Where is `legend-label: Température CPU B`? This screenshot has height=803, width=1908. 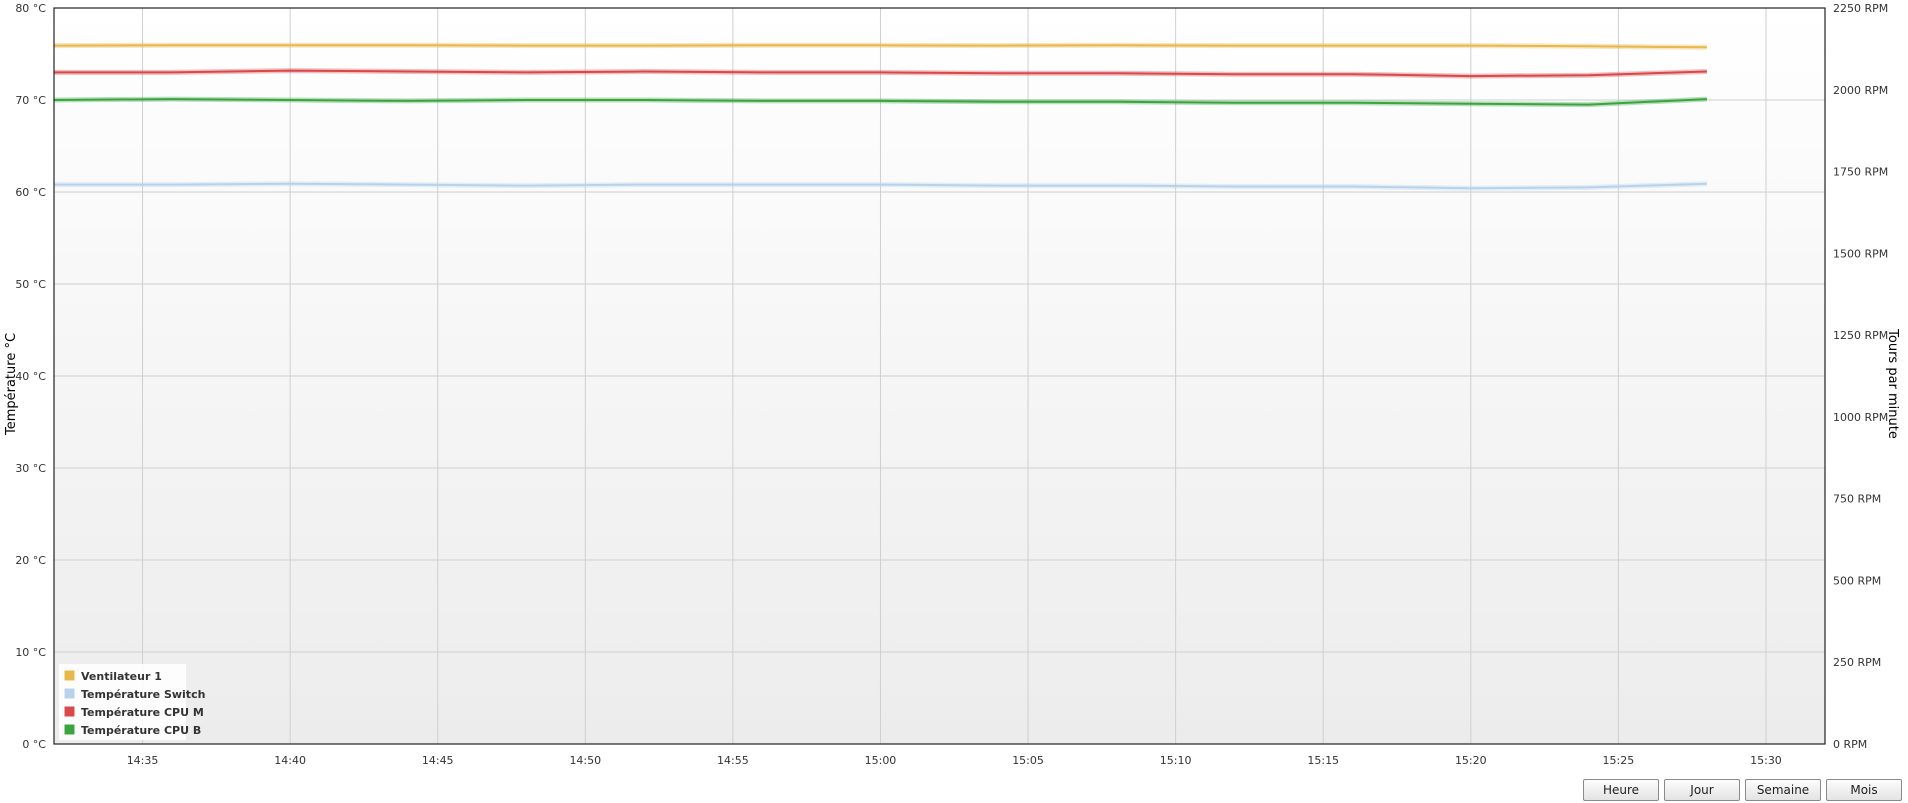
legend-label: Température CPU B is located at coordinates (141, 730).